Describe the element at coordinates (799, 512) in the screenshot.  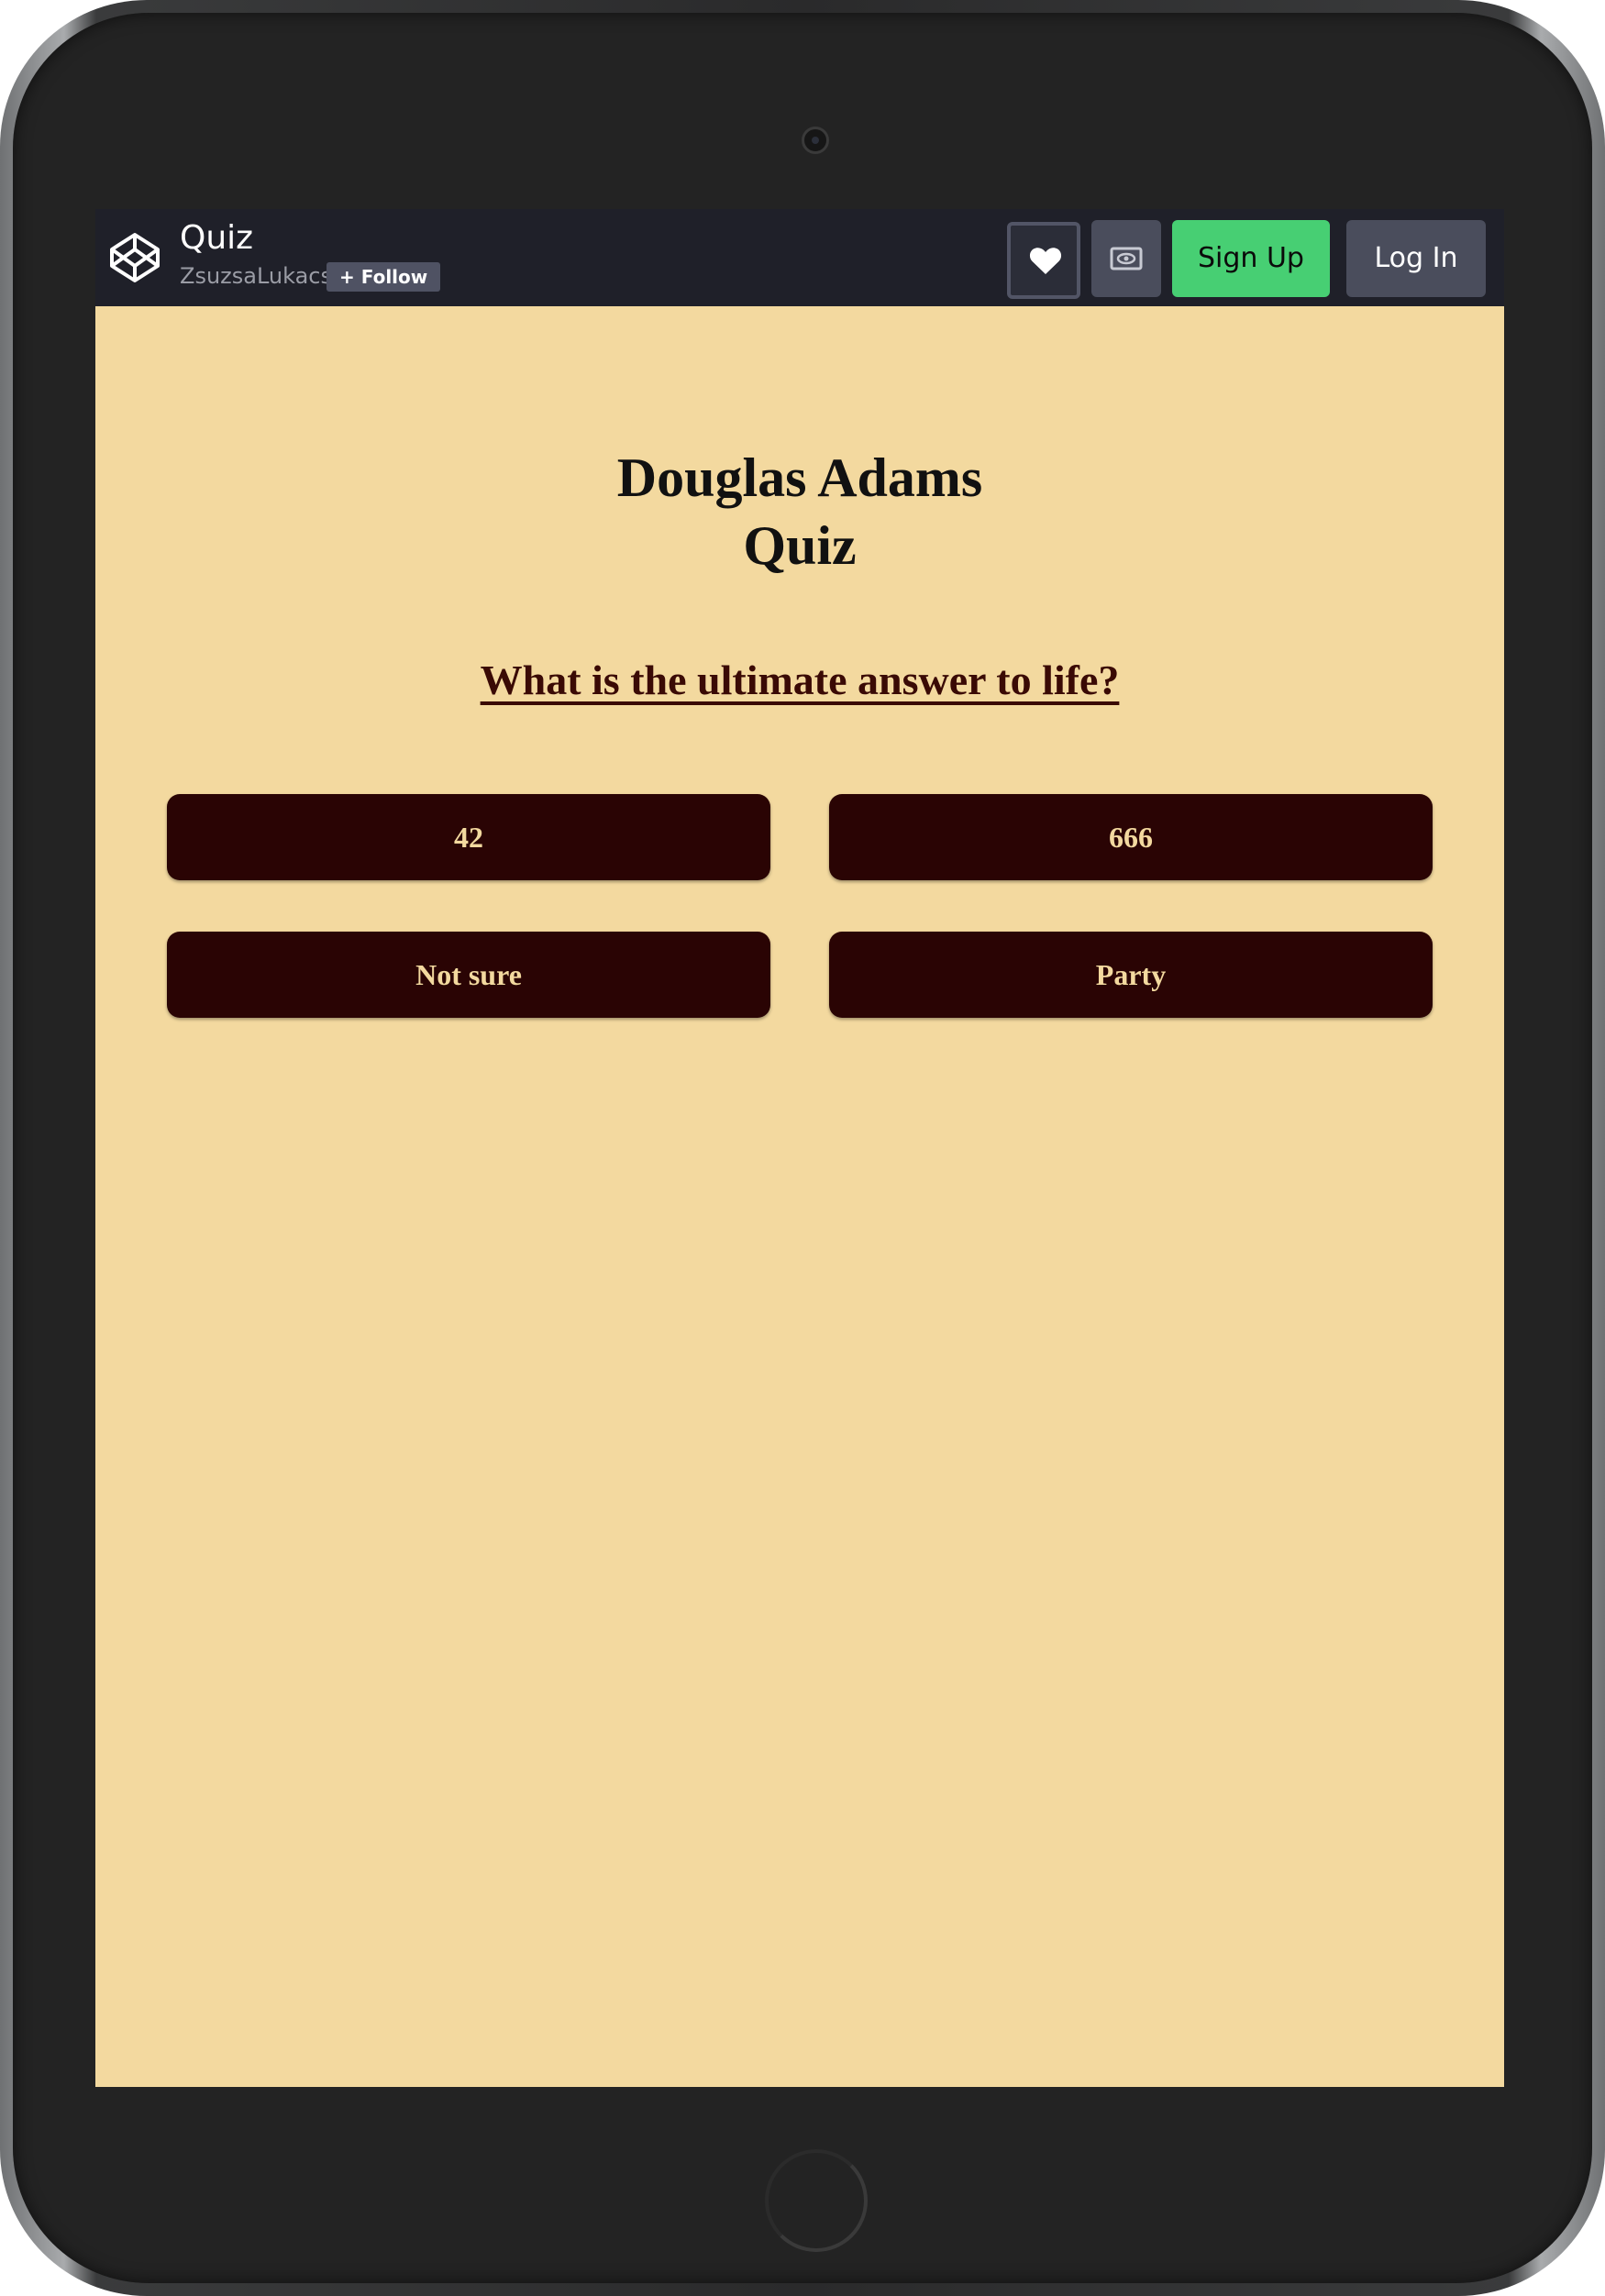
I see `quiz-title: Douglas Adams Quiz` at that location.